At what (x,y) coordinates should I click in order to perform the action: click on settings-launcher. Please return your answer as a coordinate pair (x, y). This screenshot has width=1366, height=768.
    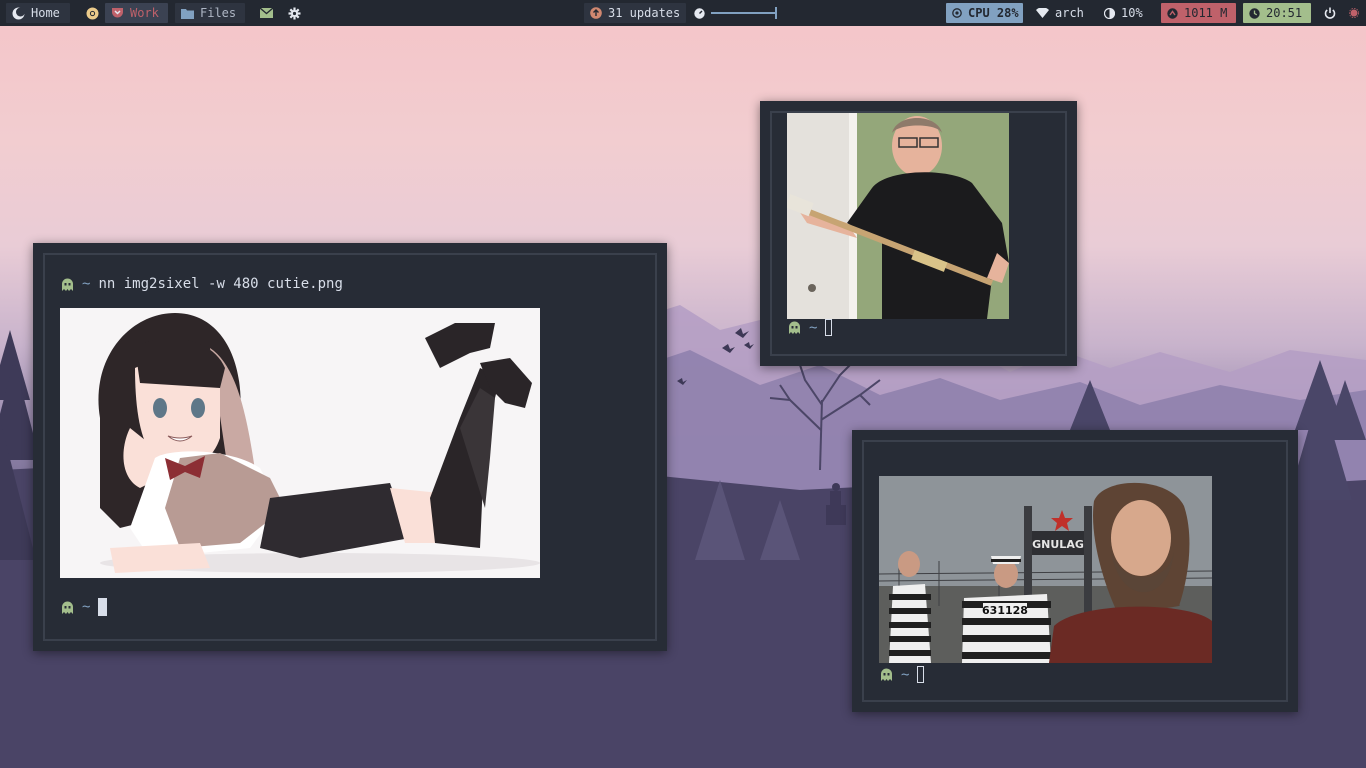
    Looking at the image, I should click on (293, 13).